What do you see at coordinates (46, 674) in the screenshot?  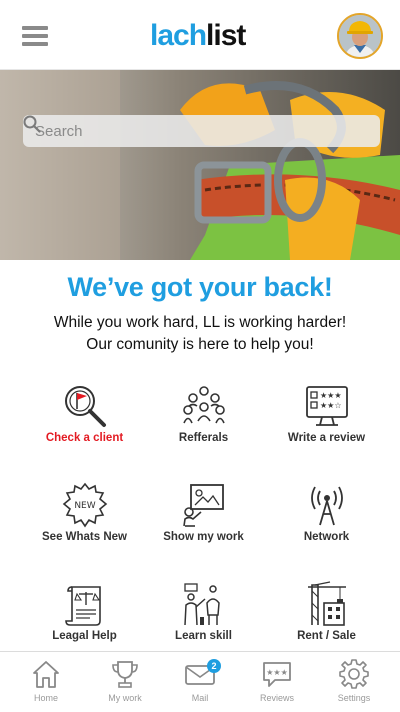 I see `home-icon` at bounding box center [46, 674].